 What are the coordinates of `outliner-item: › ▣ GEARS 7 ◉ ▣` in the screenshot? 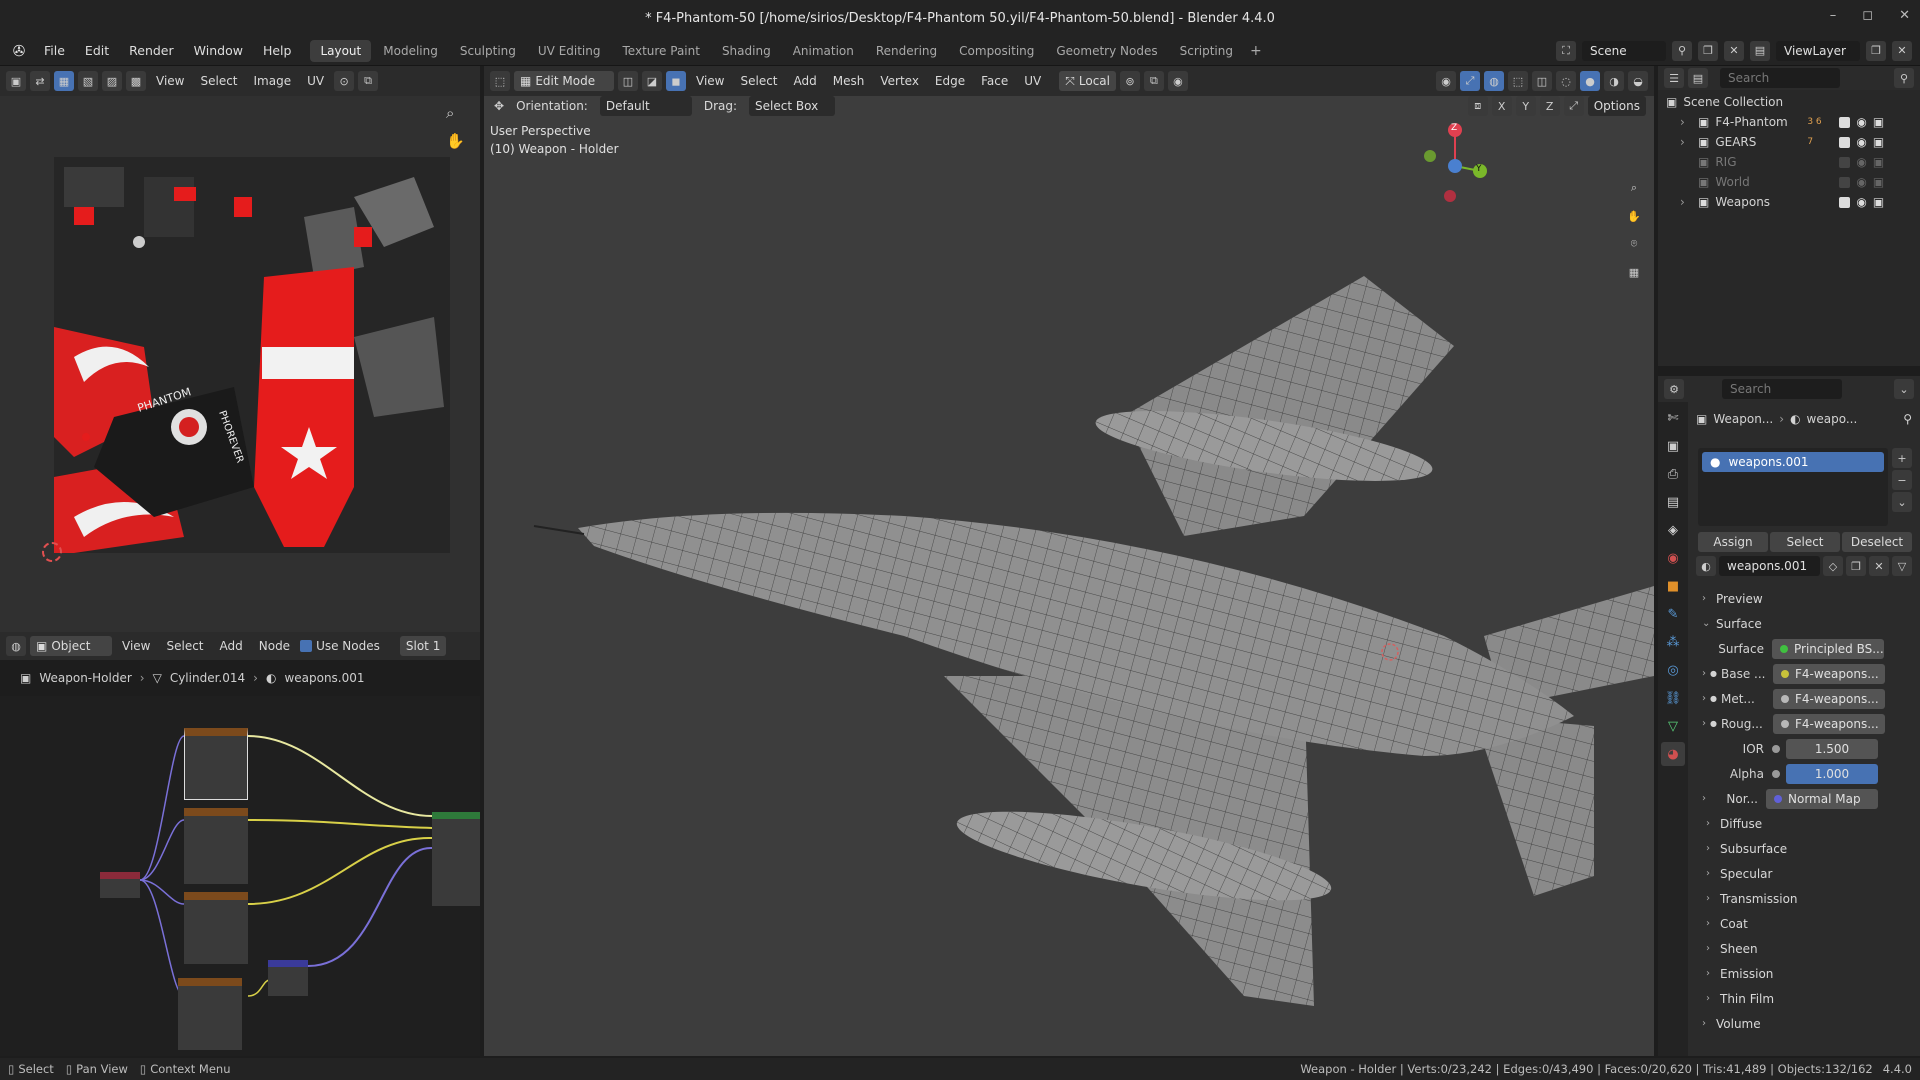 It's located at (1789, 142).